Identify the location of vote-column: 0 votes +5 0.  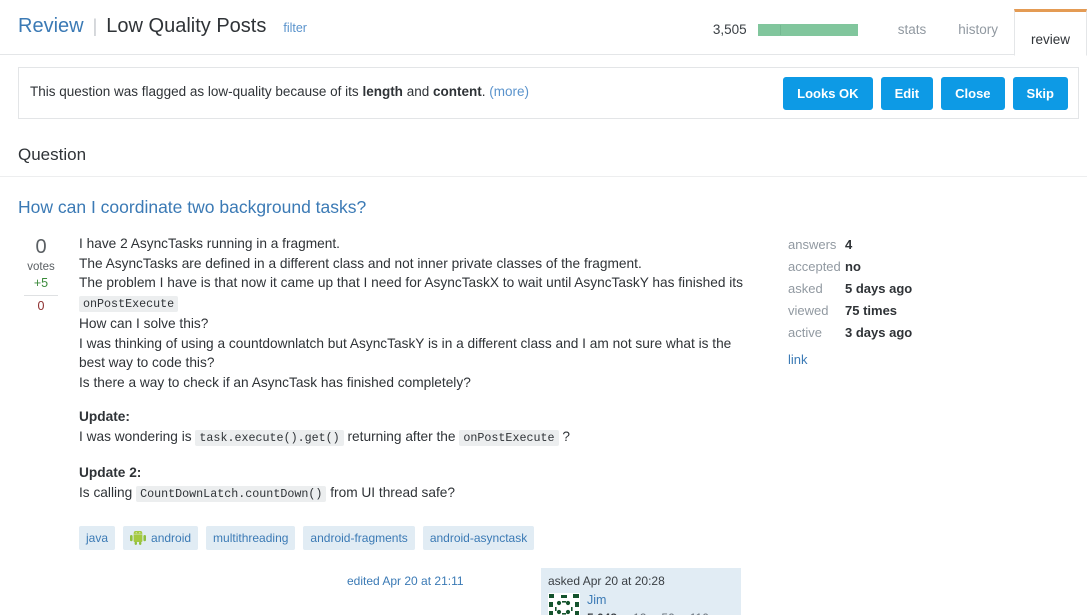
(41, 274).